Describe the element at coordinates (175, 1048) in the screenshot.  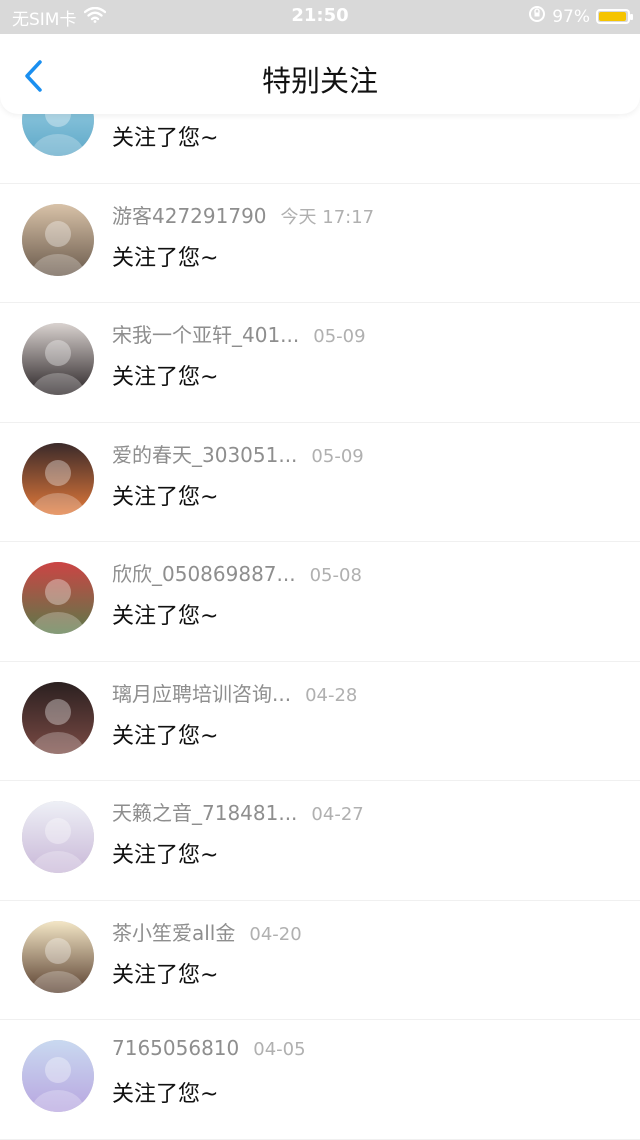
I see `user-name: 7165056810` at that location.